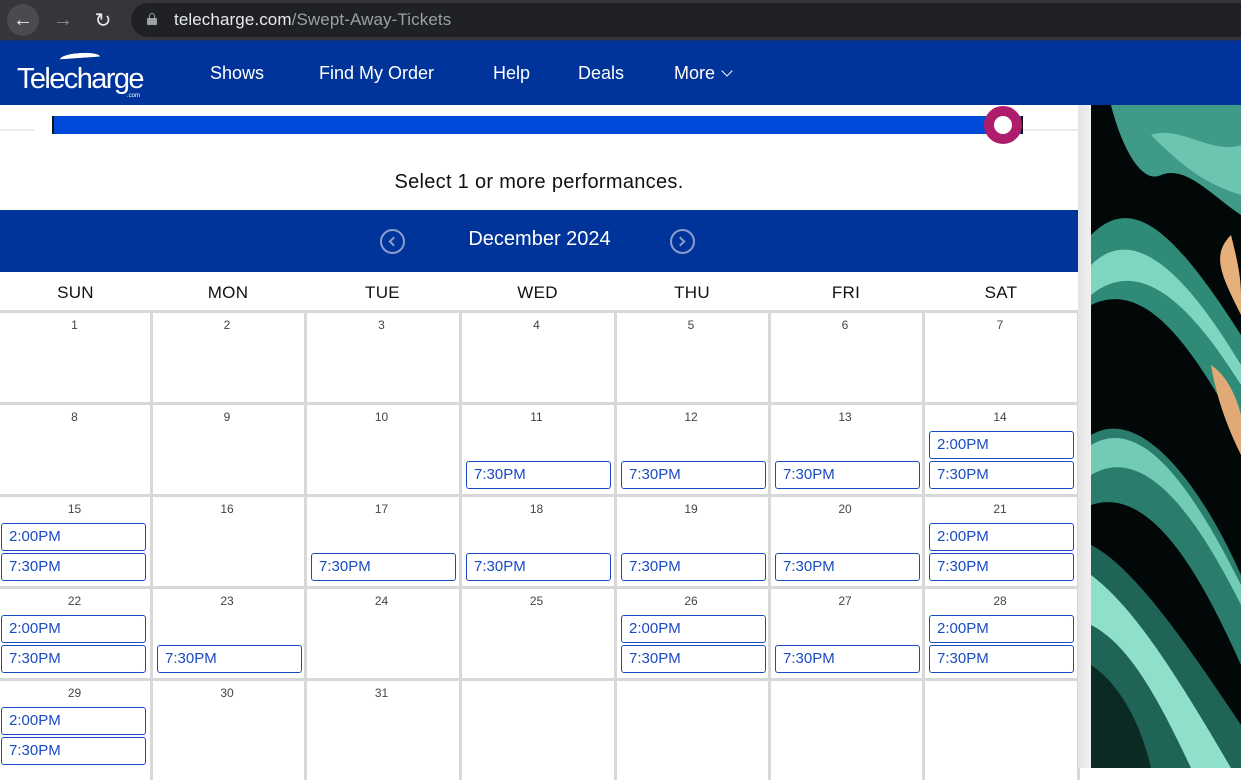  I want to click on day-number: 13, so click(845, 417).